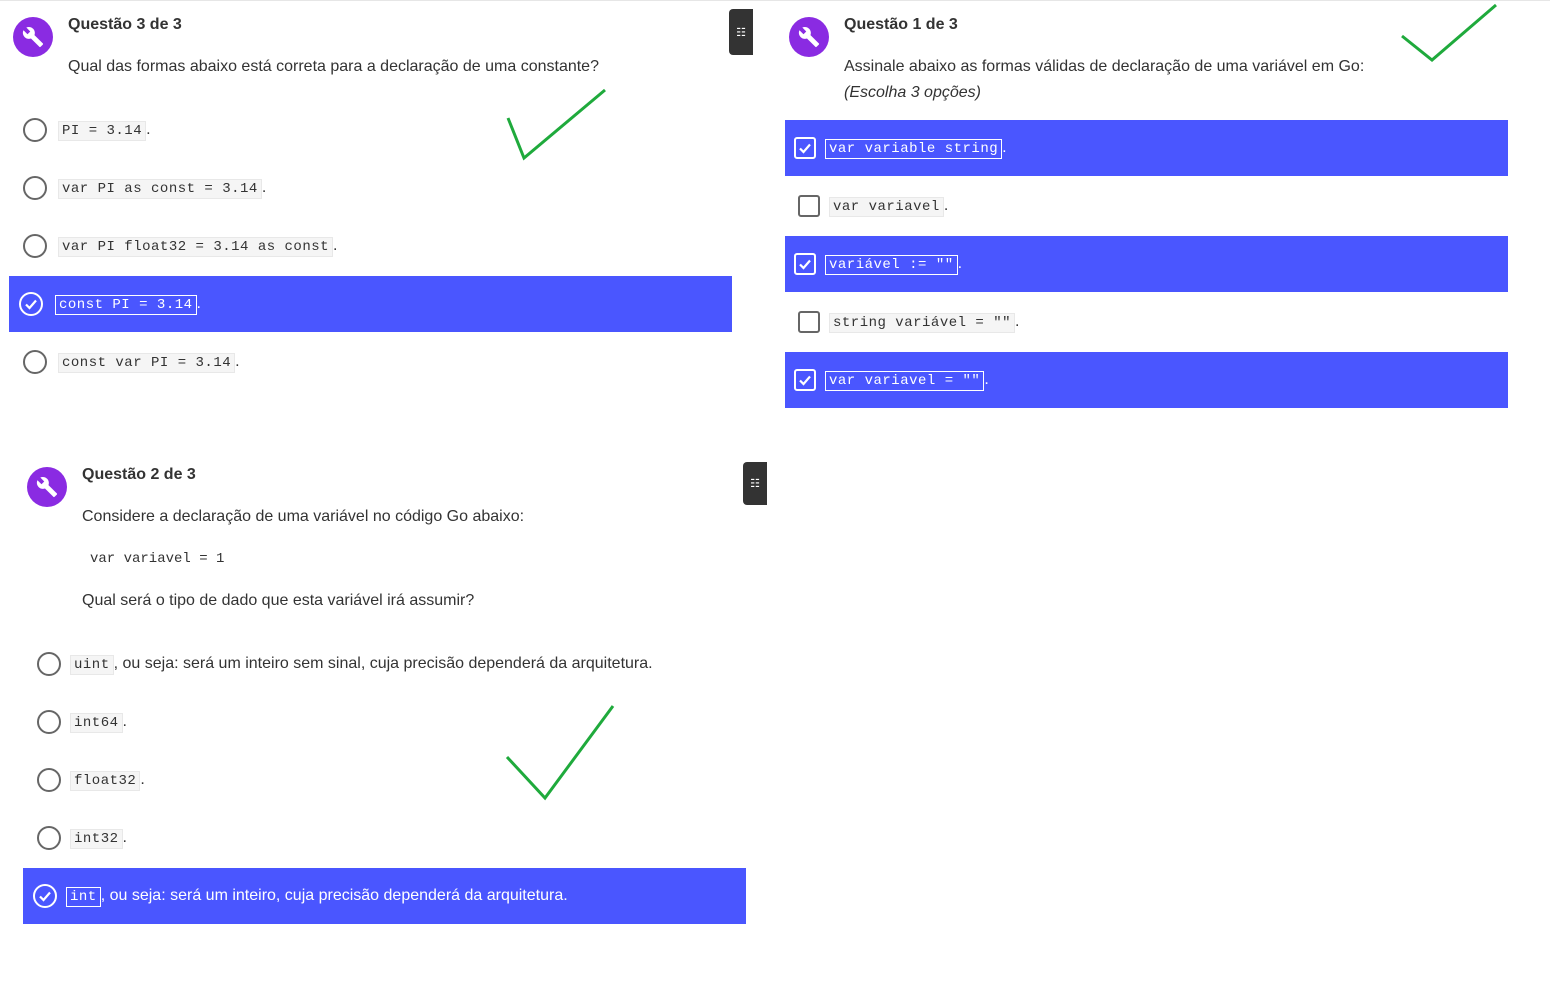 This screenshot has height=992, width=1550. I want to click on q2-option-3: float32., so click(384, 780).